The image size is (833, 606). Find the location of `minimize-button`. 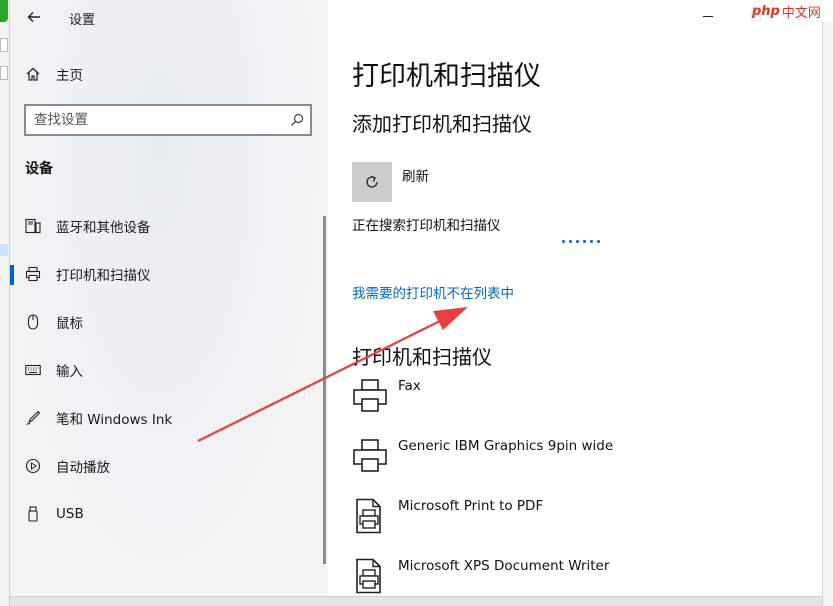

minimize-button is located at coordinates (708, 16).